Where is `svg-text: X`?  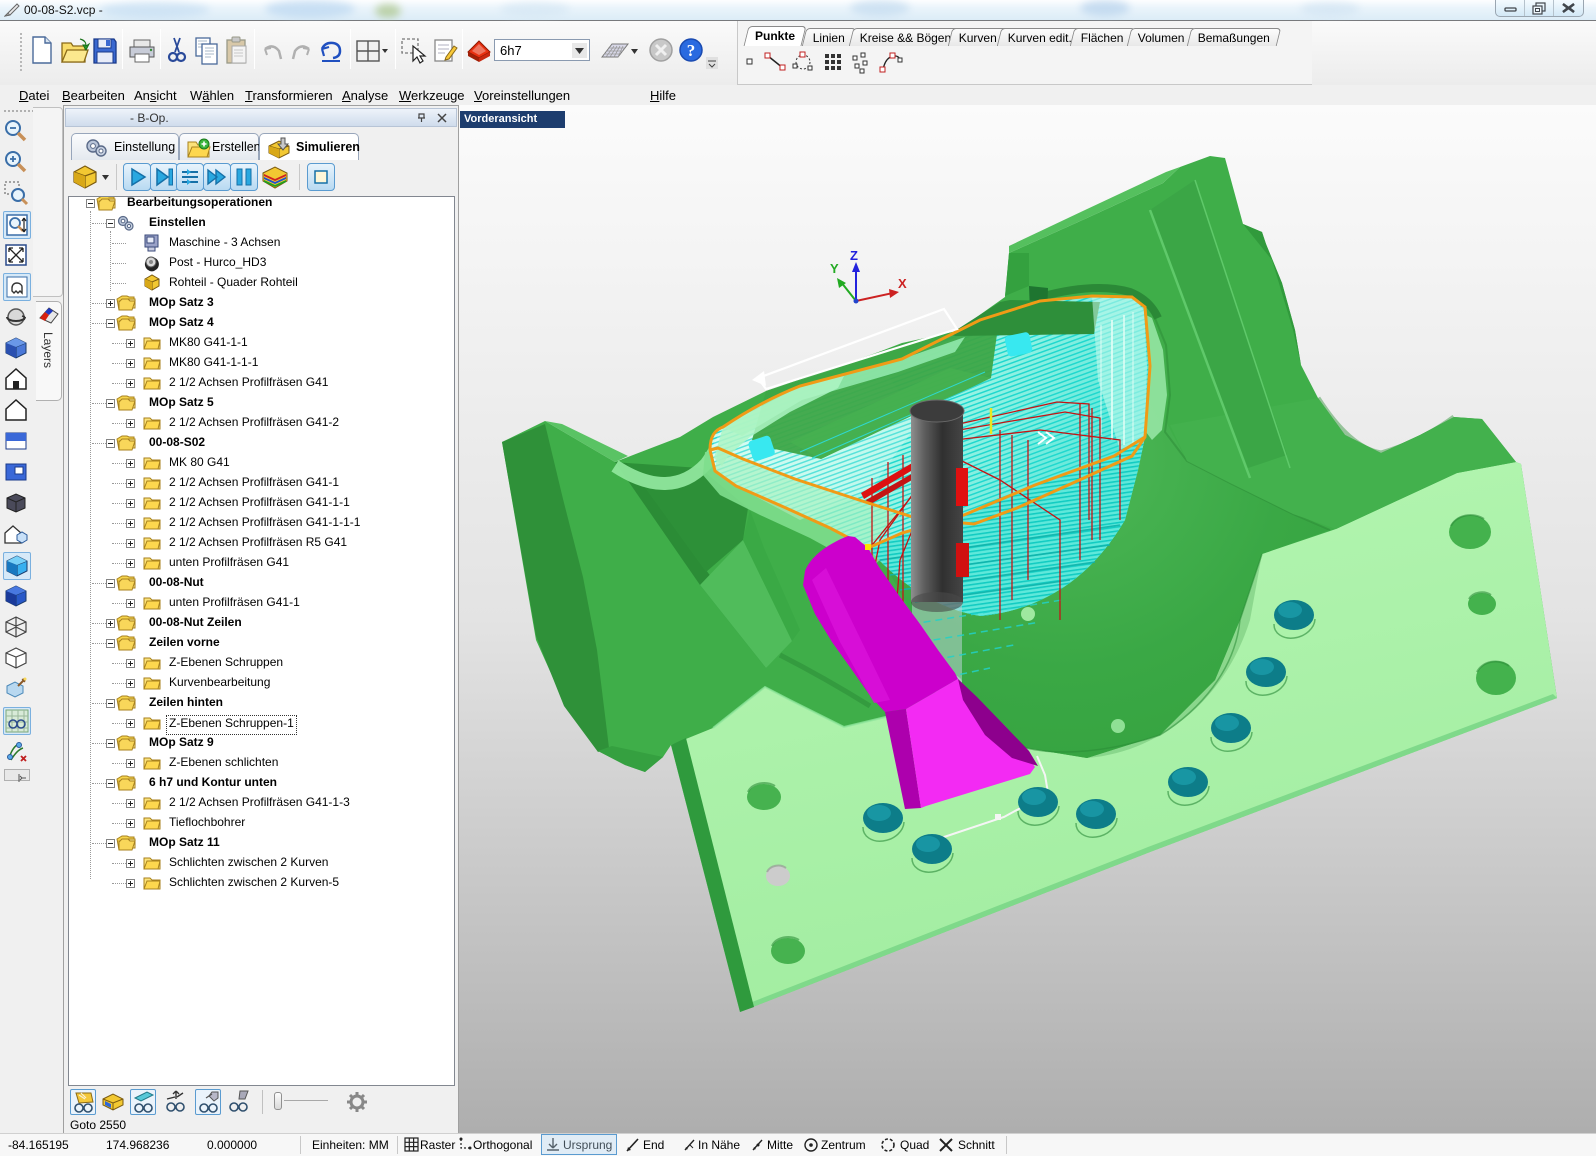 svg-text: X is located at coordinates (902, 283).